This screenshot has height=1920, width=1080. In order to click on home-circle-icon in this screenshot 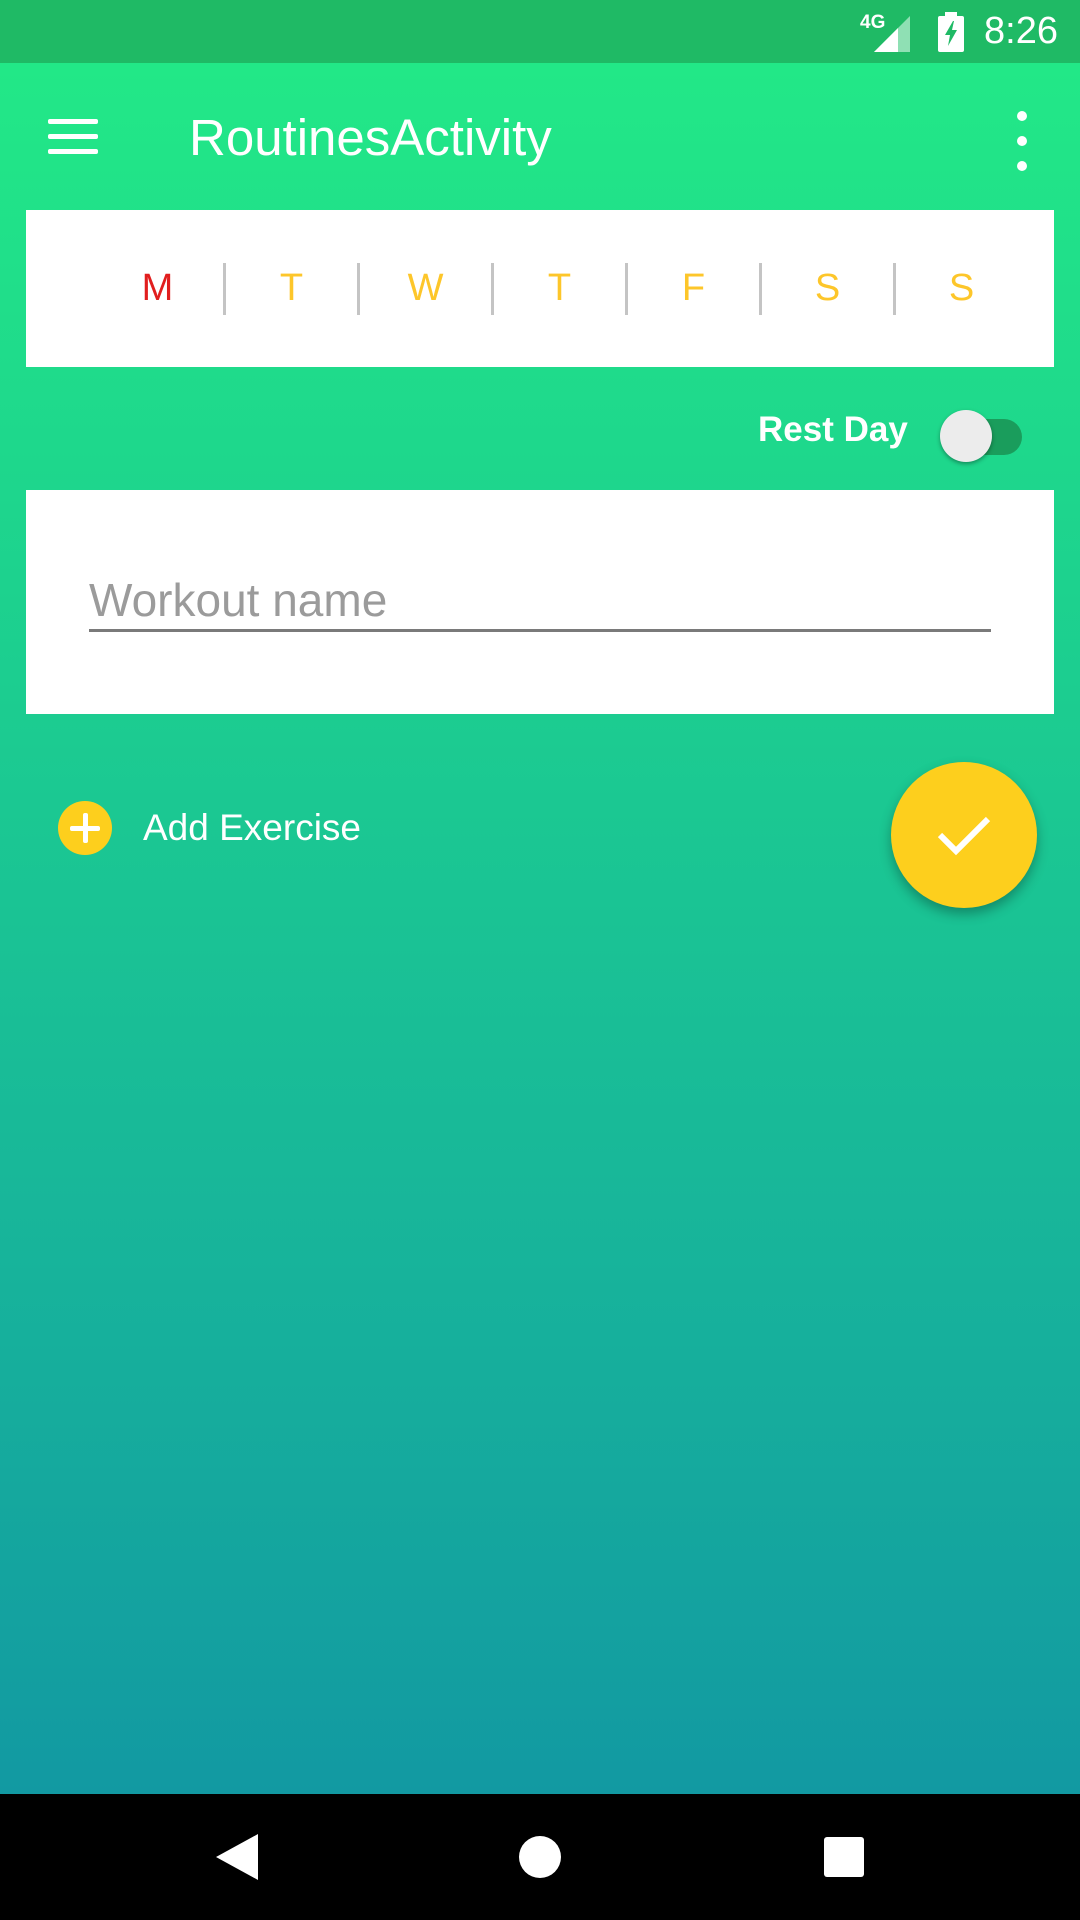, I will do `click(540, 1857)`.